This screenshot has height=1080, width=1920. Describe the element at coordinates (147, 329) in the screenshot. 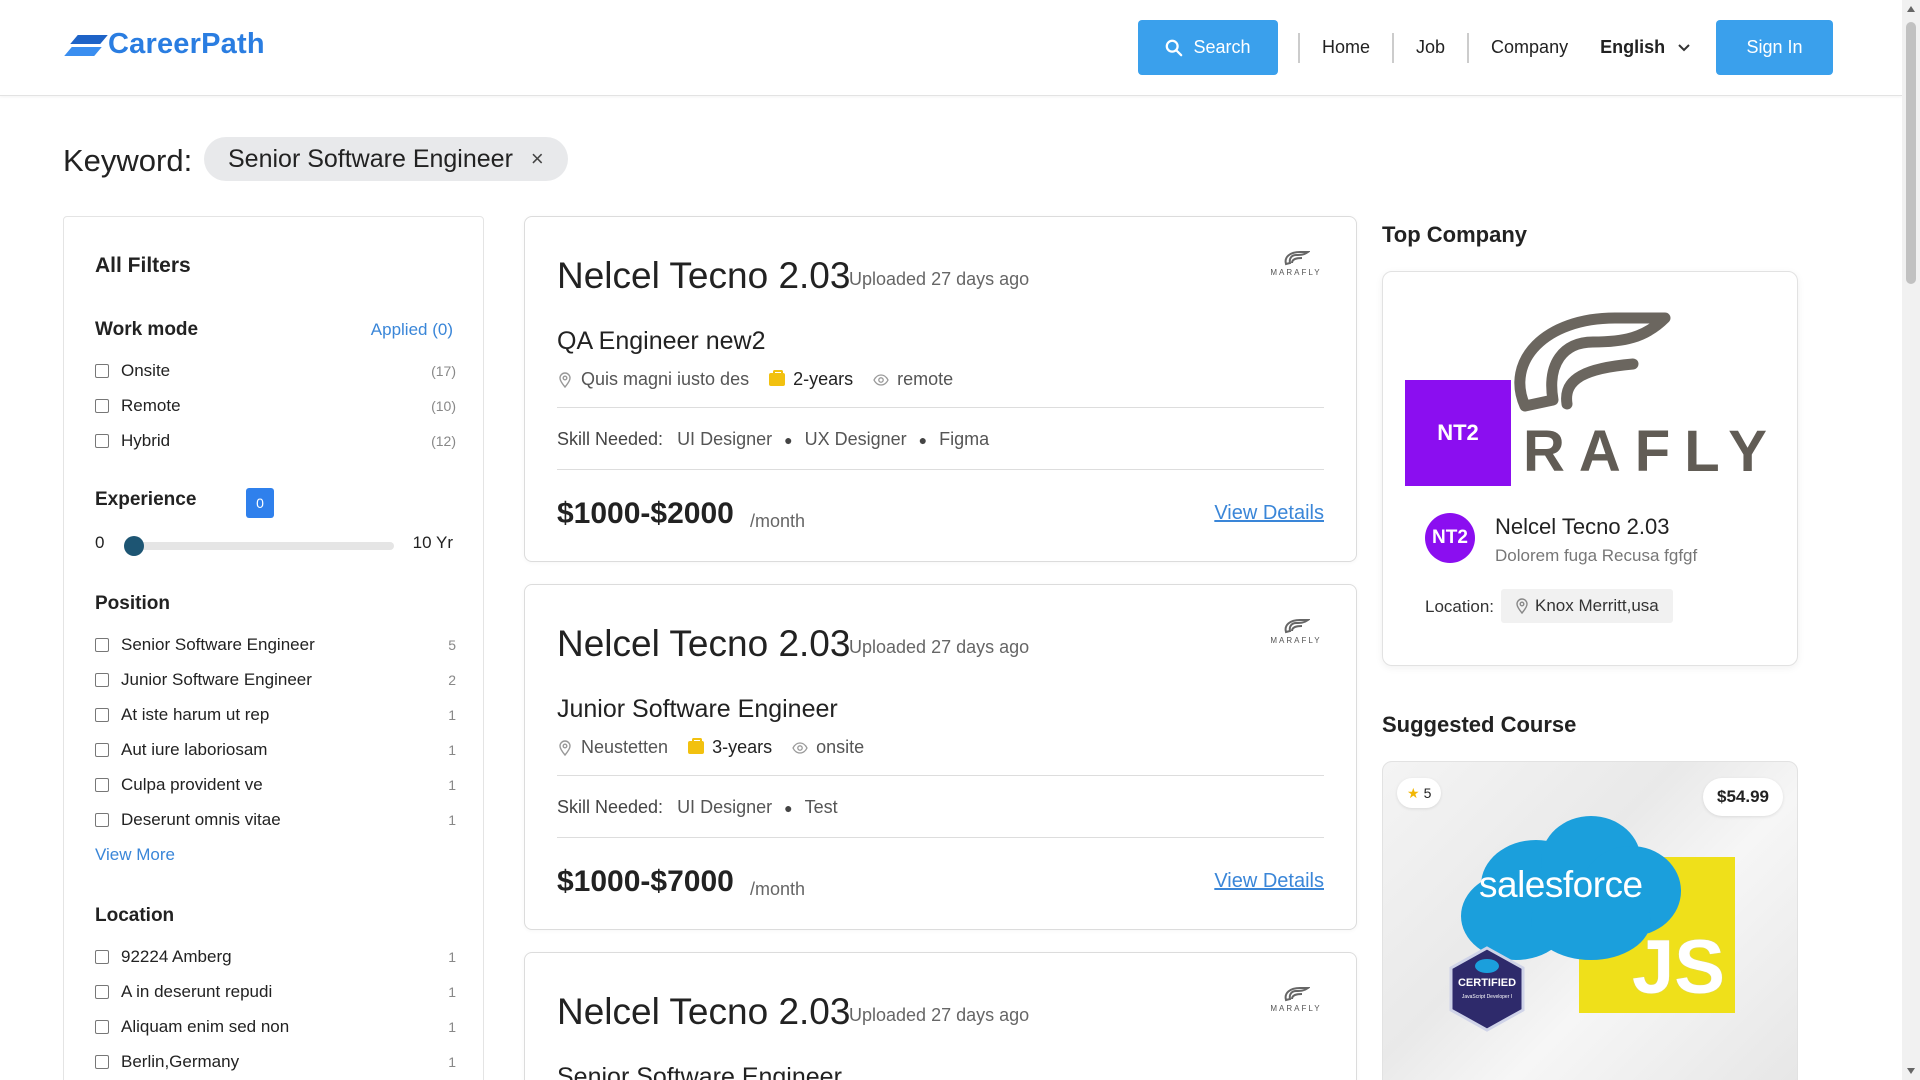

I see `work-mode-title: Work mode` at that location.